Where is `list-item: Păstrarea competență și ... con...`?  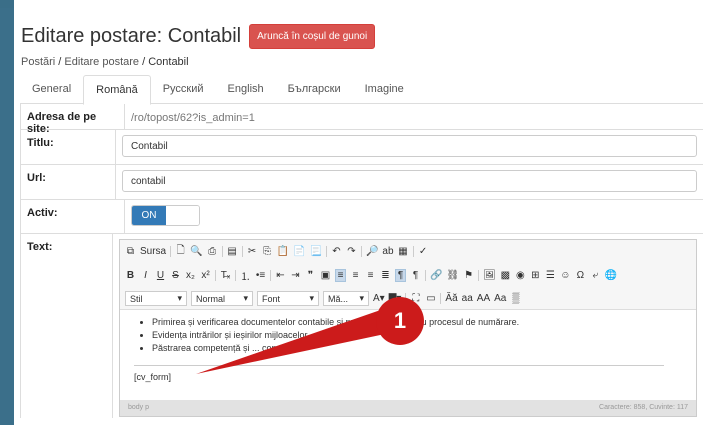
list-item: Păstrarea competență și ... con... is located at coordinates (417, 348).